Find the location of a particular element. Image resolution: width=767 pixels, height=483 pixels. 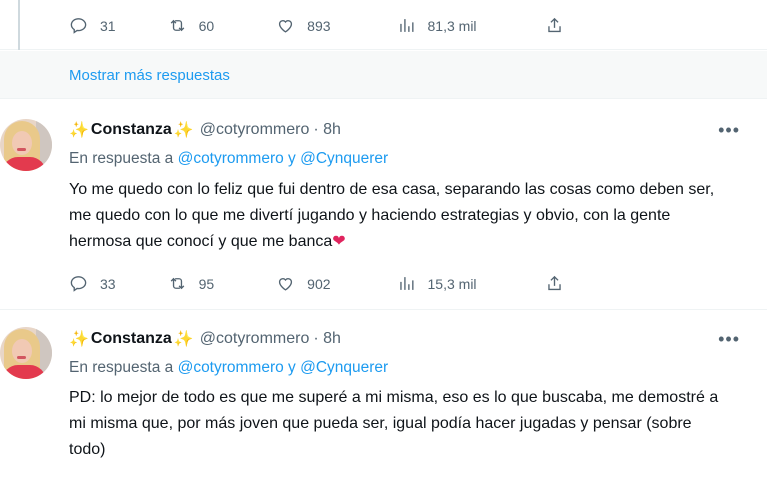

retweet-count: 60 is located at coordinates (206, 25).